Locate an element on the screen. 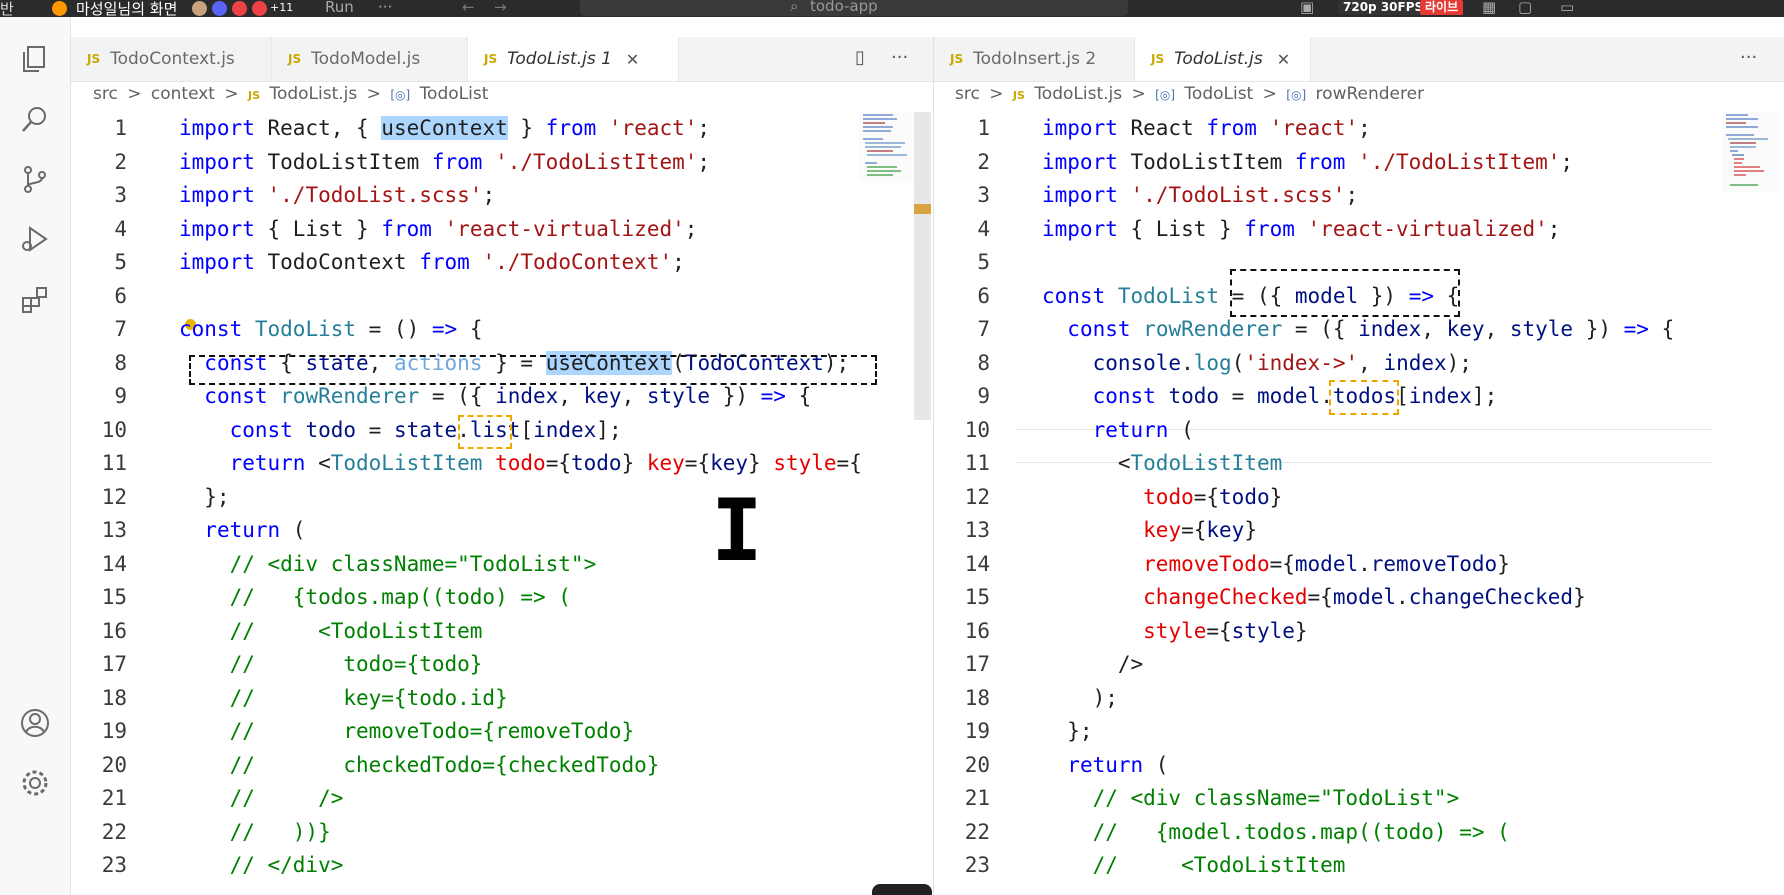 This screenshot has height=895, width=1784. line-number: 21 is located at coordinates (977, 798).